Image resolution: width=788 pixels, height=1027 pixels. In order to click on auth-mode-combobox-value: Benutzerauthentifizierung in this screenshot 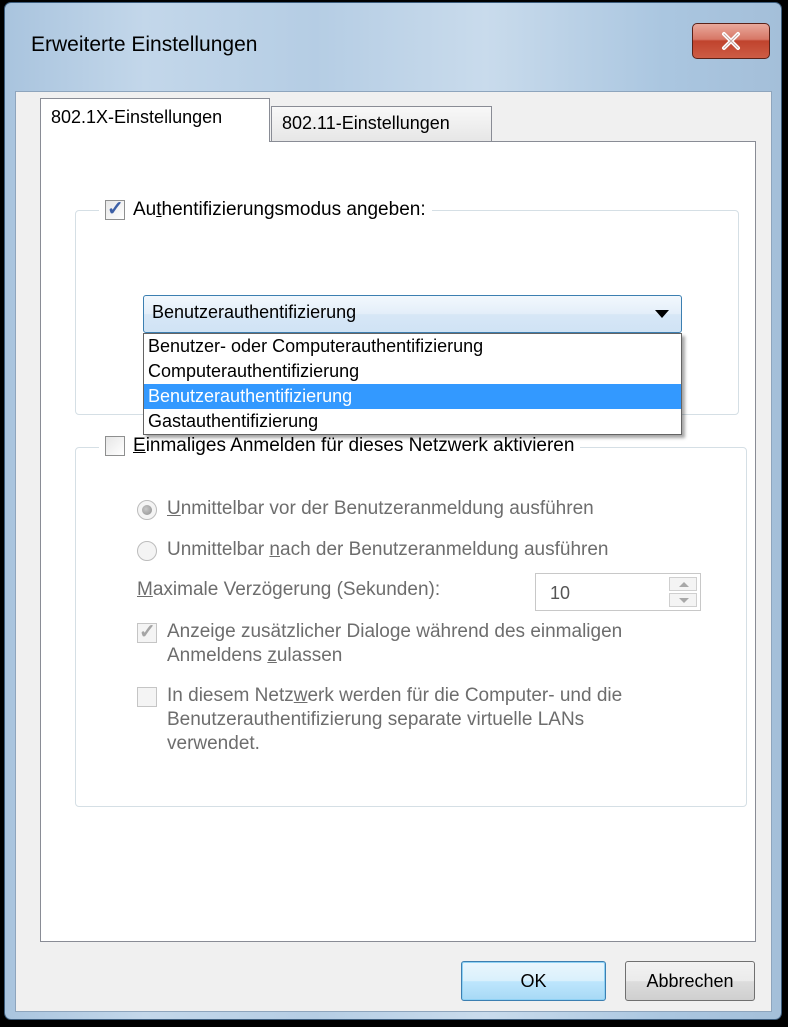, I will do `click(254, 312)`.